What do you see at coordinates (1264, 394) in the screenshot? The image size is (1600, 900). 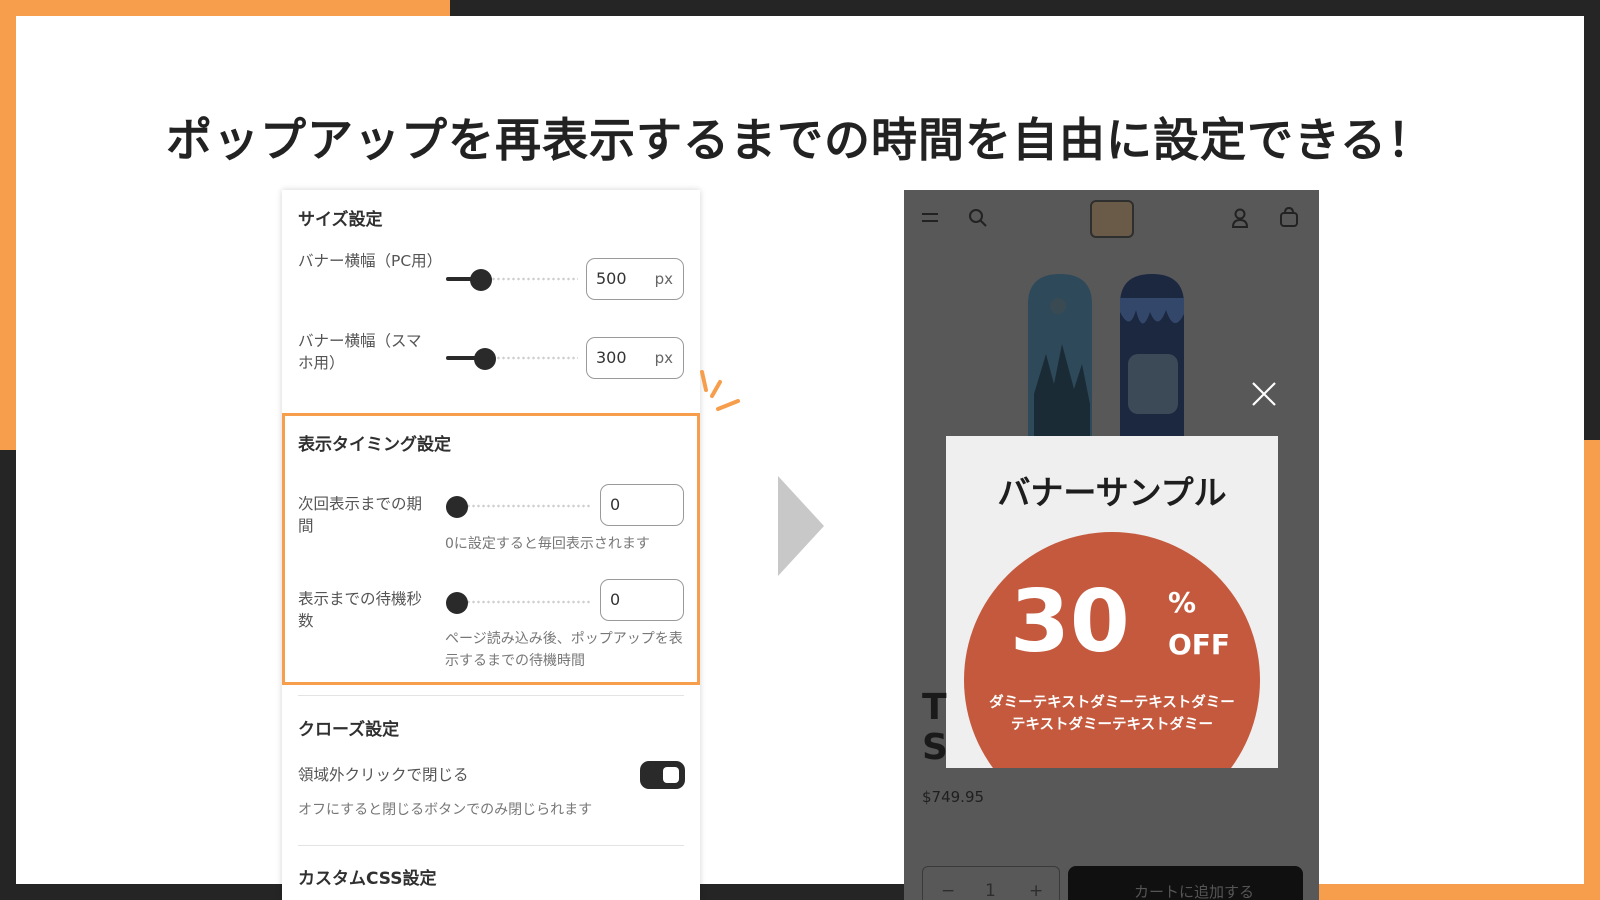 I see `close-icon` at bounding box center [1264, 394].